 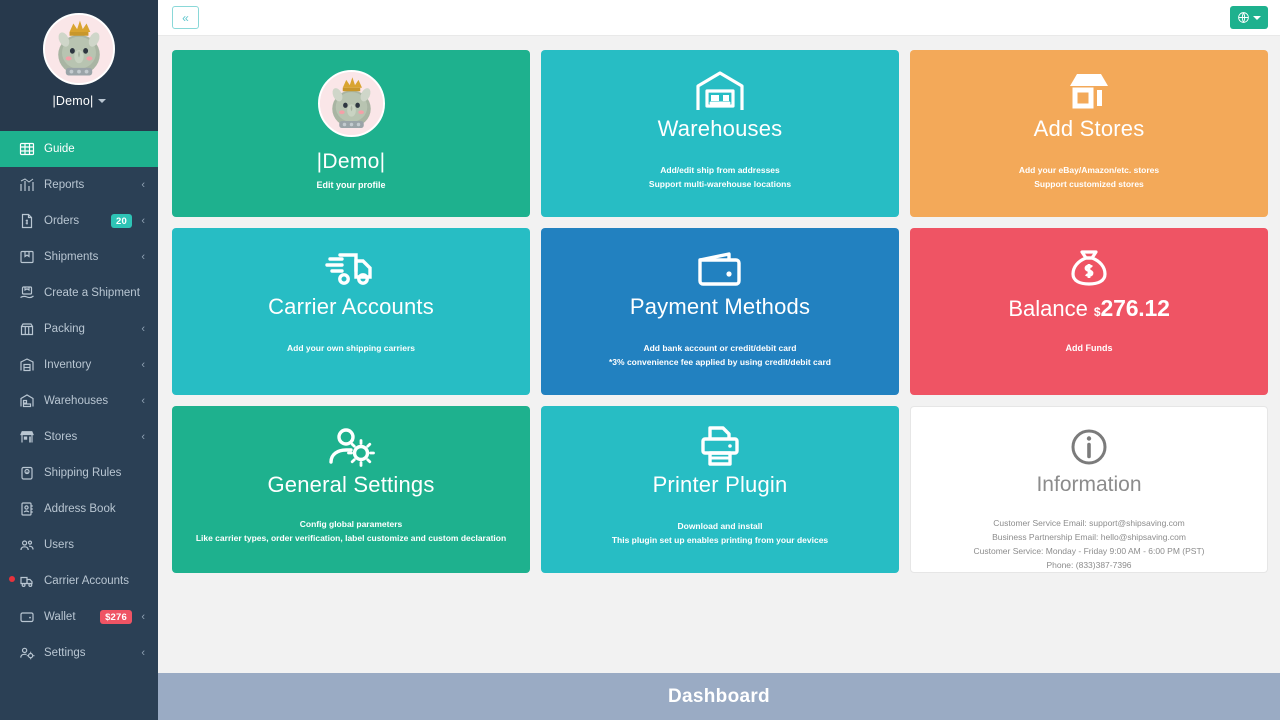 What do you see at coordinates (1097, 312) in the screenshot?
I see `balance-currency: $` at bounding box center [1097, 312].